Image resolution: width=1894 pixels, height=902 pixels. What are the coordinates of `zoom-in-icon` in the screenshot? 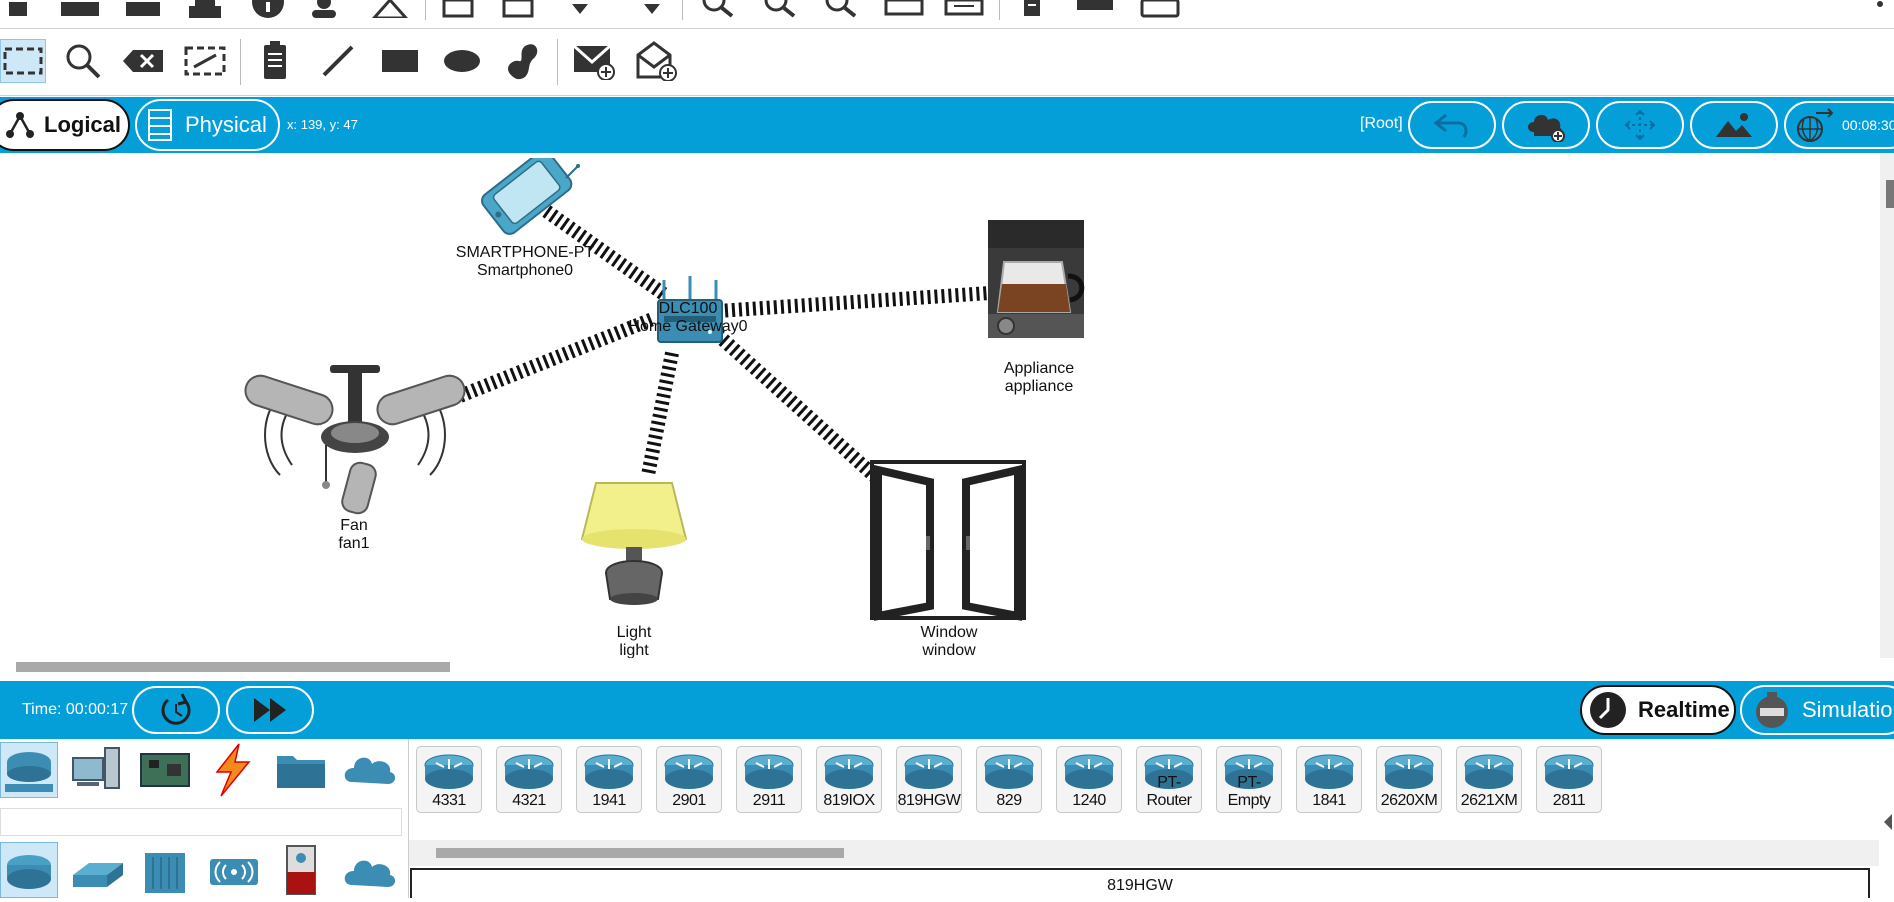 It's located at (720, 9).